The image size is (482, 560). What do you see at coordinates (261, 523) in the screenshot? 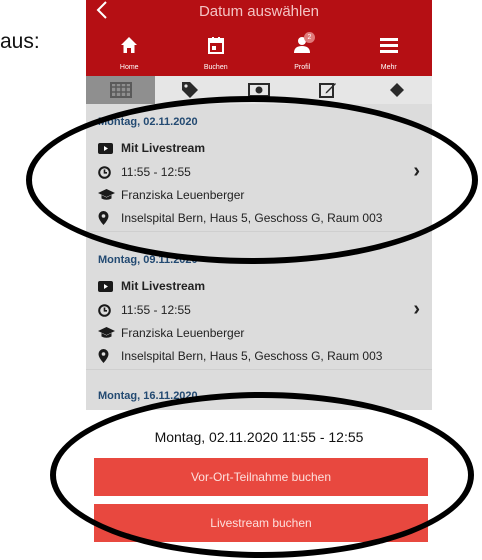
I see `book-livestream-button: Livestream buchen` at bounding box center [261, 523].